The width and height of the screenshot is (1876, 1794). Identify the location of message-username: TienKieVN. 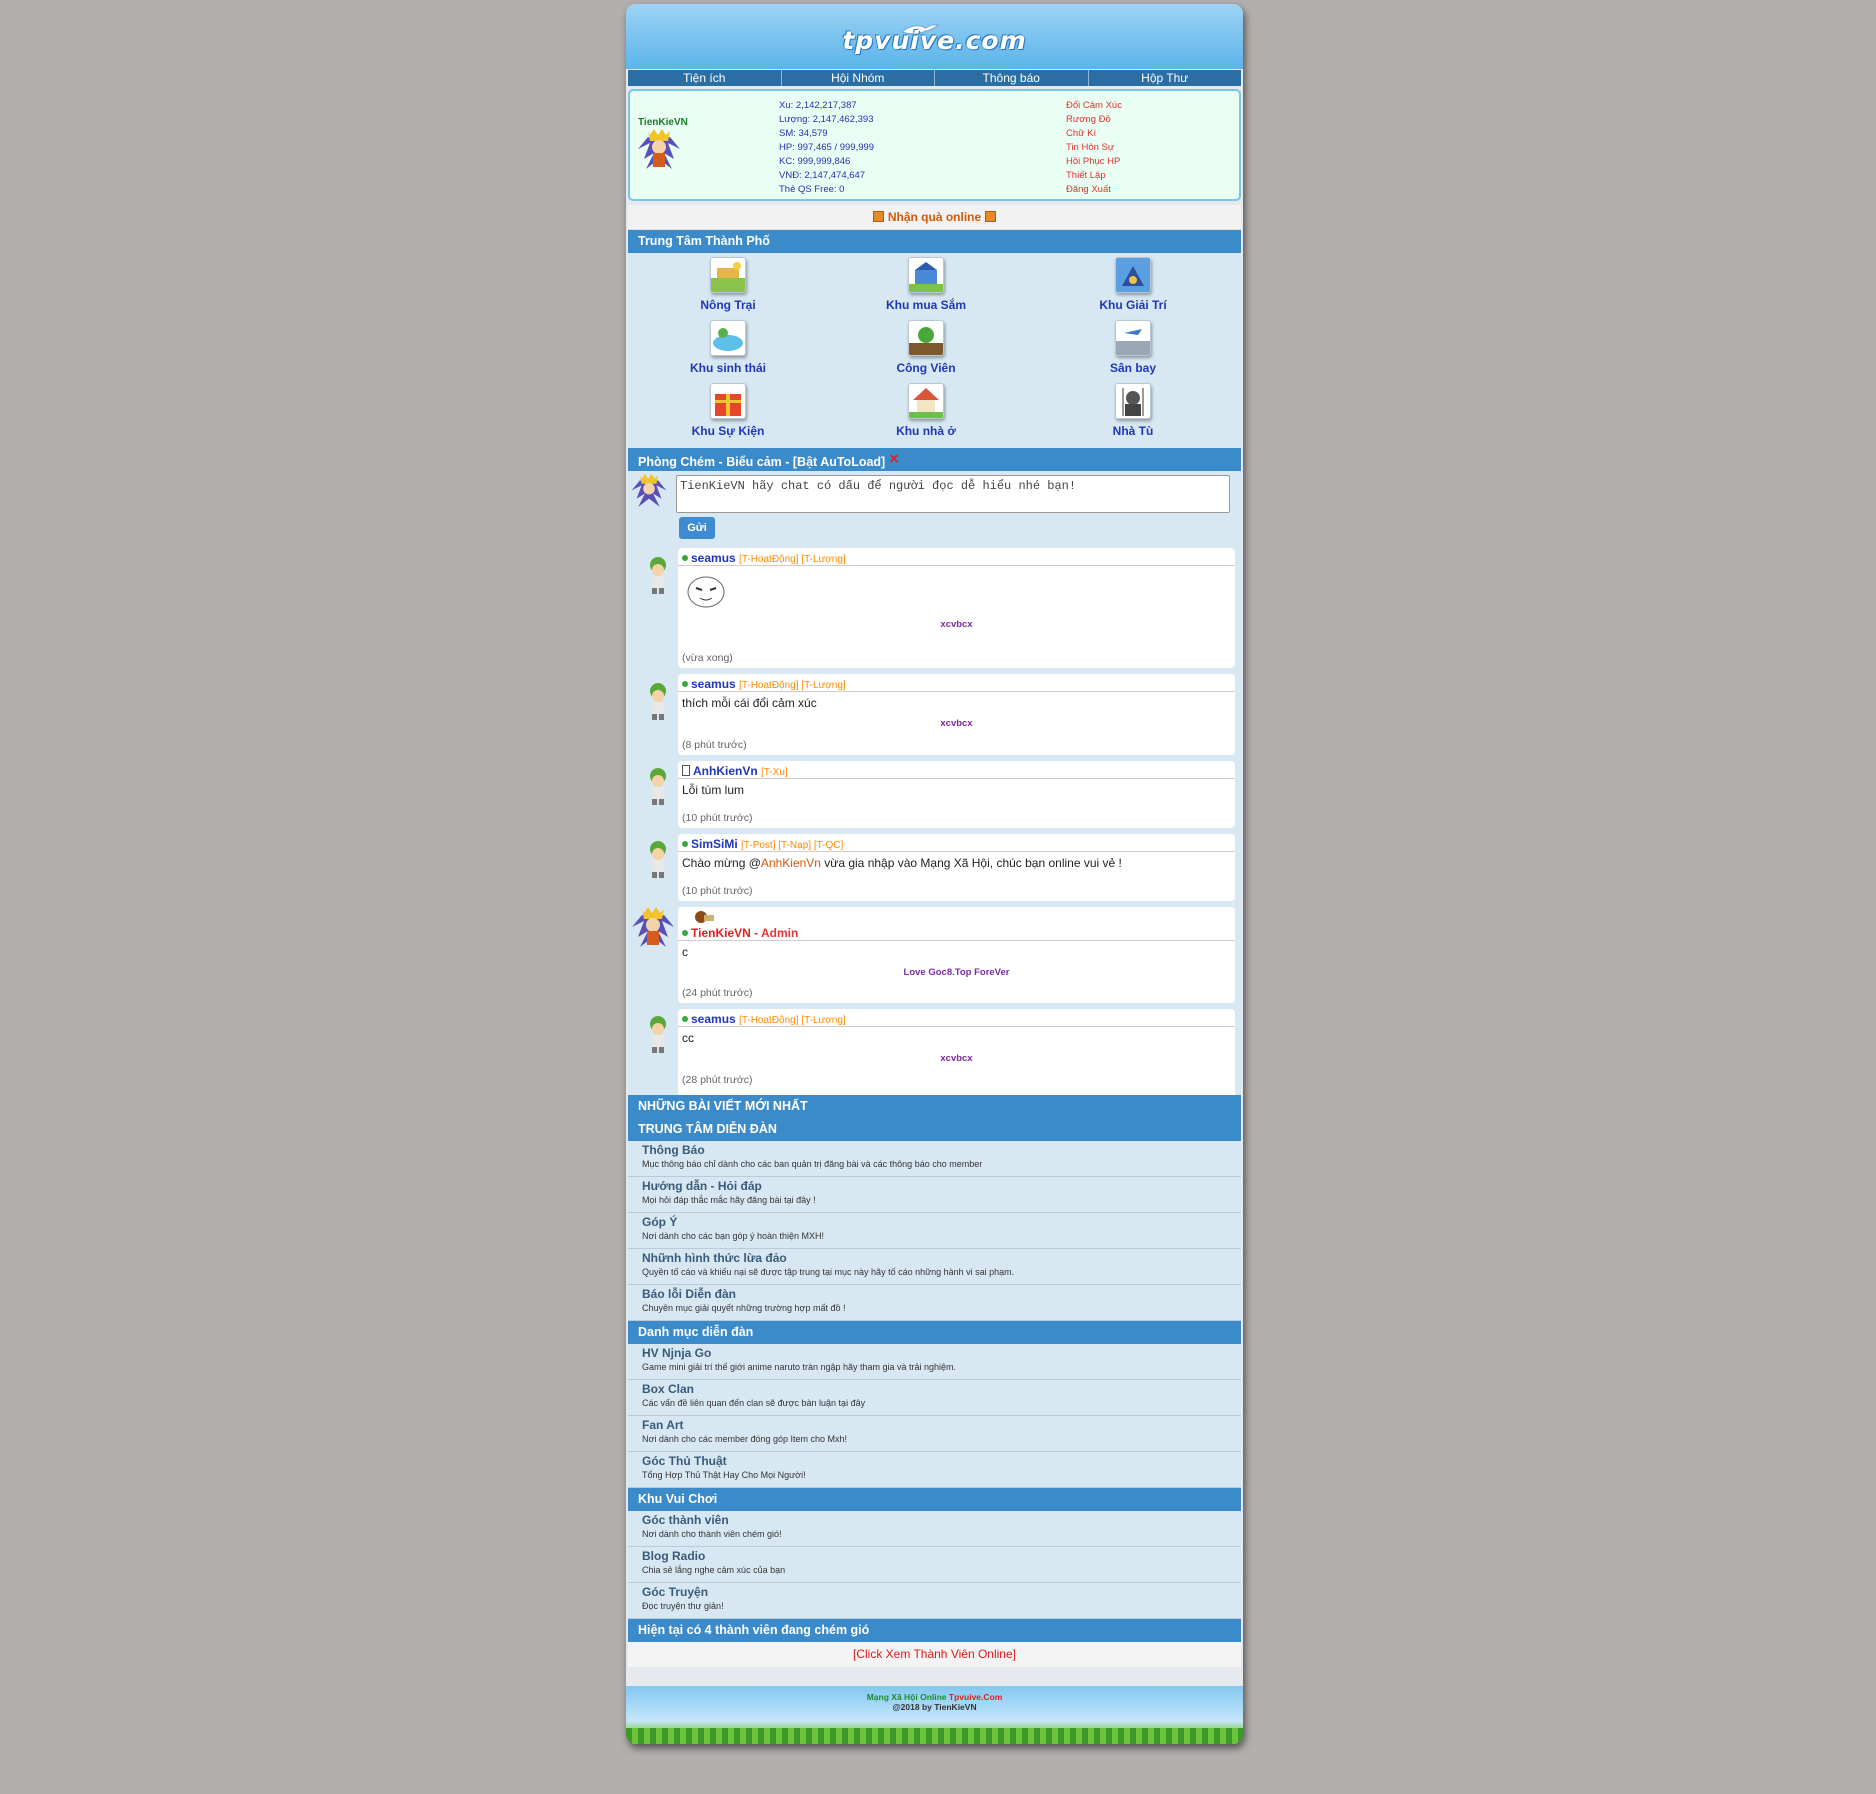
(721, 933).